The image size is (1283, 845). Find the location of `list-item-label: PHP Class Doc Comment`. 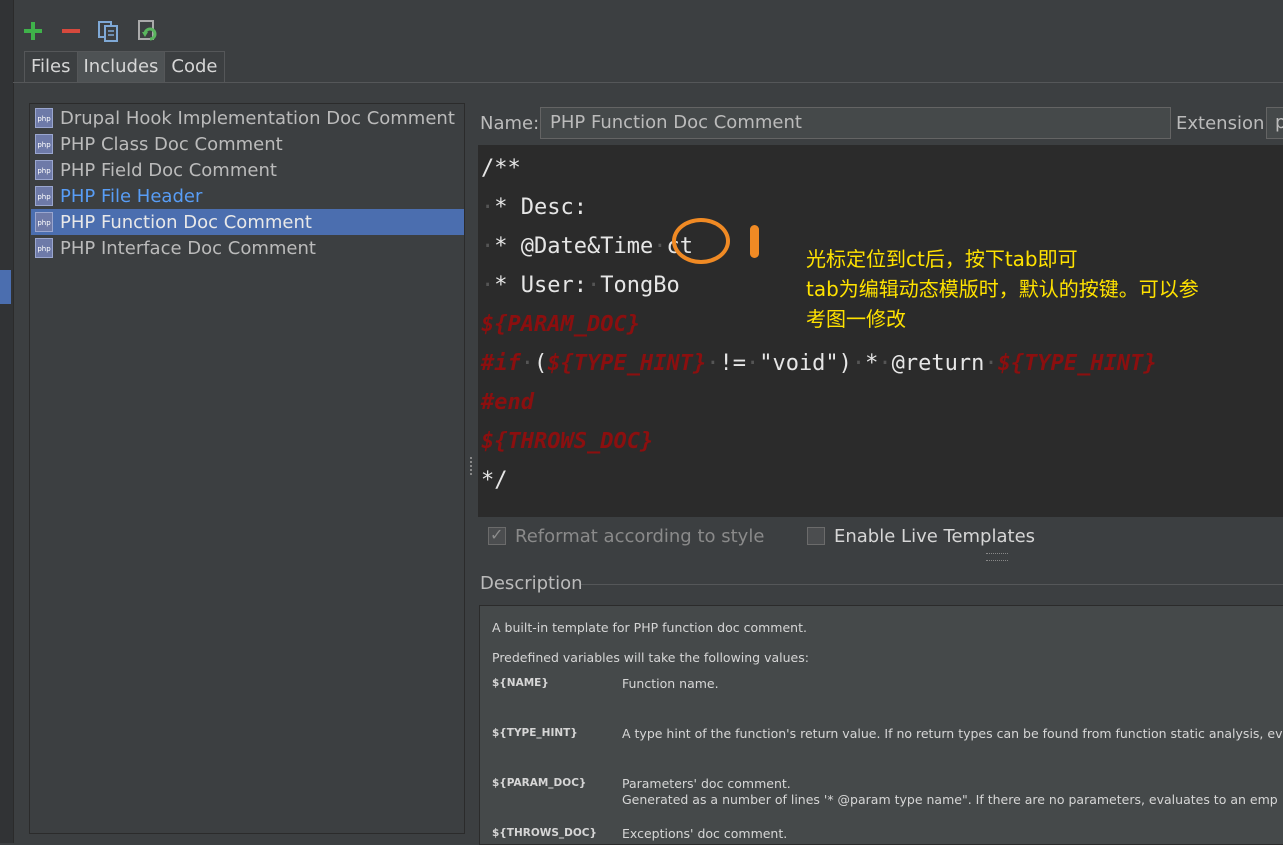

list-item-label: PHP Class Doc Comment is located at coordinates (171, 144).